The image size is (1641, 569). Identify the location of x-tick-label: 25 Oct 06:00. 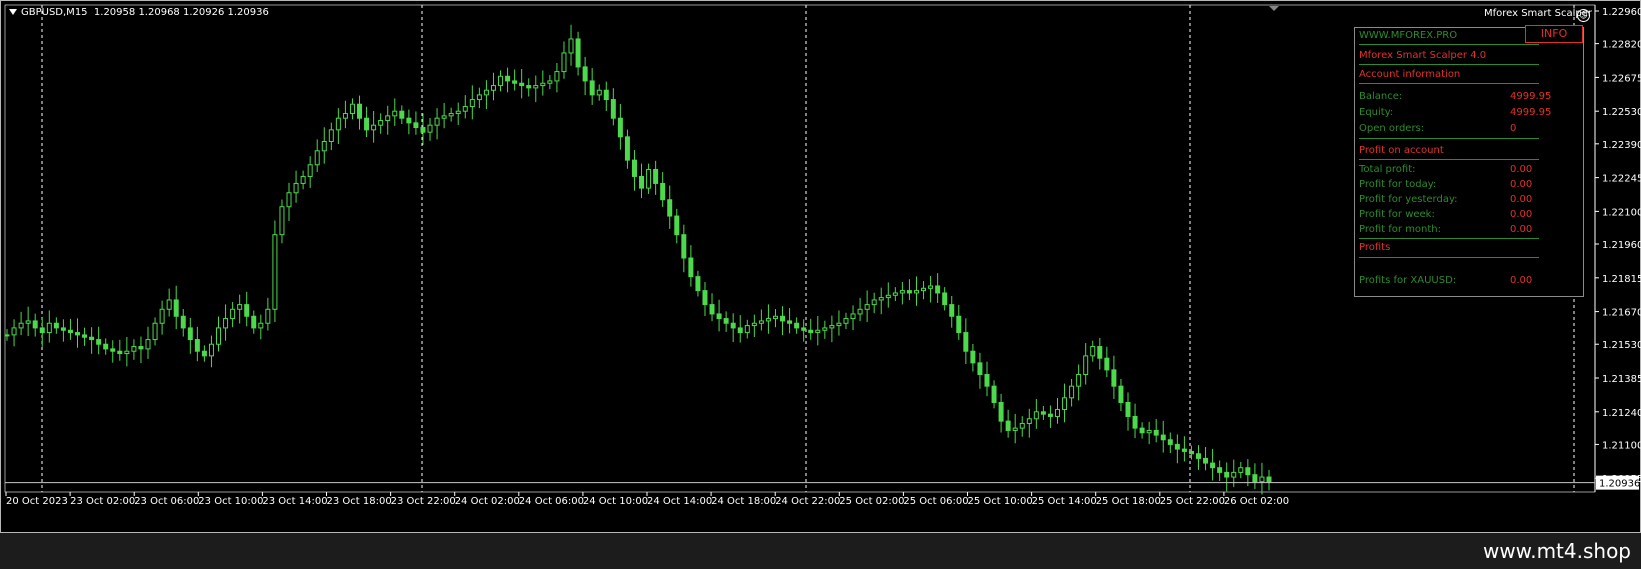
(935, 501).